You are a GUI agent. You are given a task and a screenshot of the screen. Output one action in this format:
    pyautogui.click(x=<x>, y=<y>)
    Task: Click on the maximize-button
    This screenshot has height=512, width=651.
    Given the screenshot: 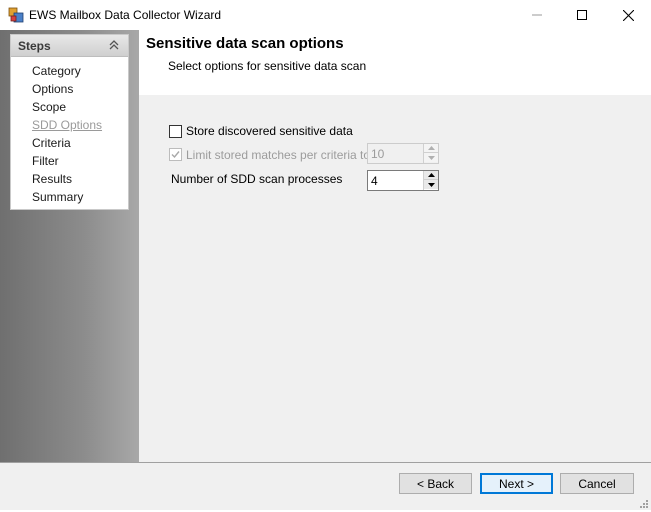 What is the action you would take?
    pyautogui.click(x=582, y=15)
    